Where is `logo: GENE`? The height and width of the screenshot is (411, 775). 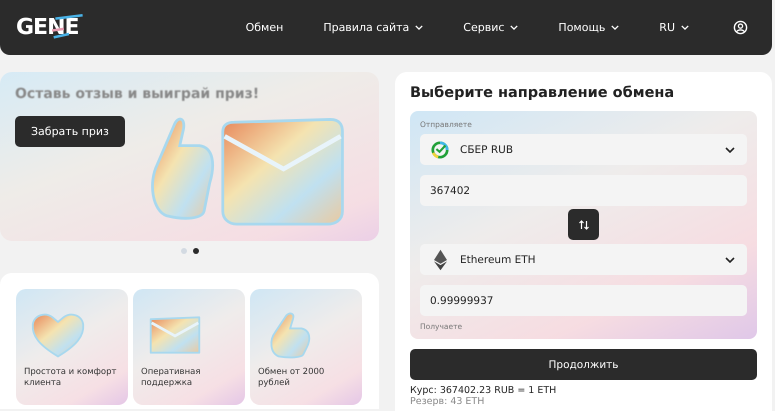
logo: GENE is located at coordinates (51, 28).